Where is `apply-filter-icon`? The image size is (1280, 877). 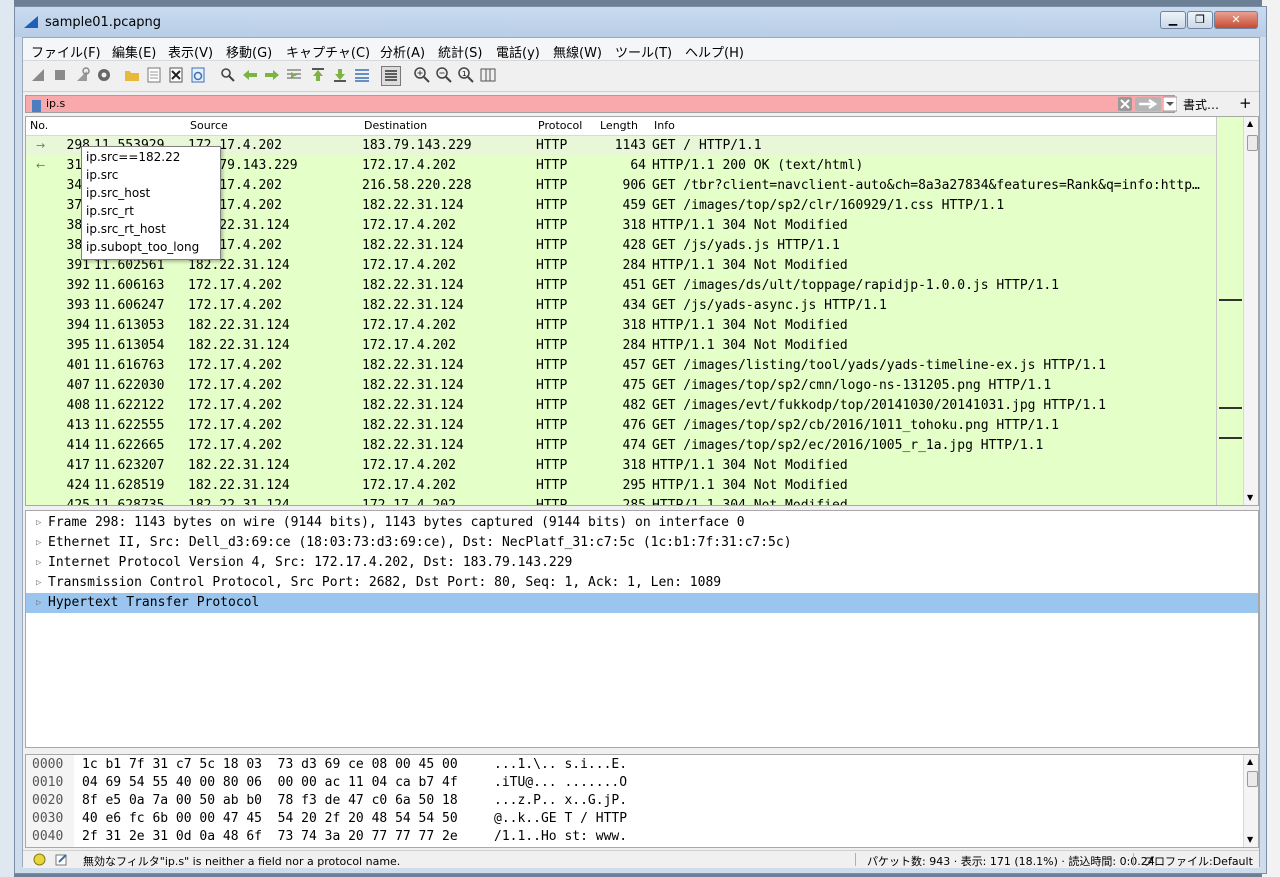
apply-filter-icon is located at coordinates (1148, 104).